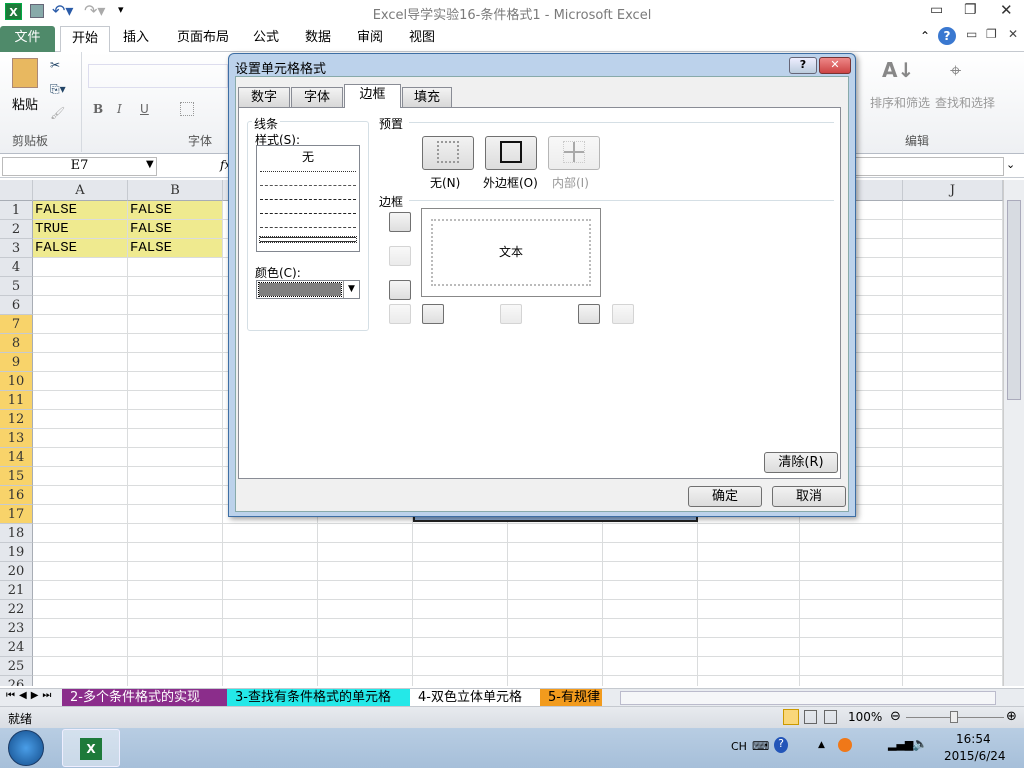 This screenshot has height=768, width=1024. I want to click on tab-font: 字体, so click(317, 97).